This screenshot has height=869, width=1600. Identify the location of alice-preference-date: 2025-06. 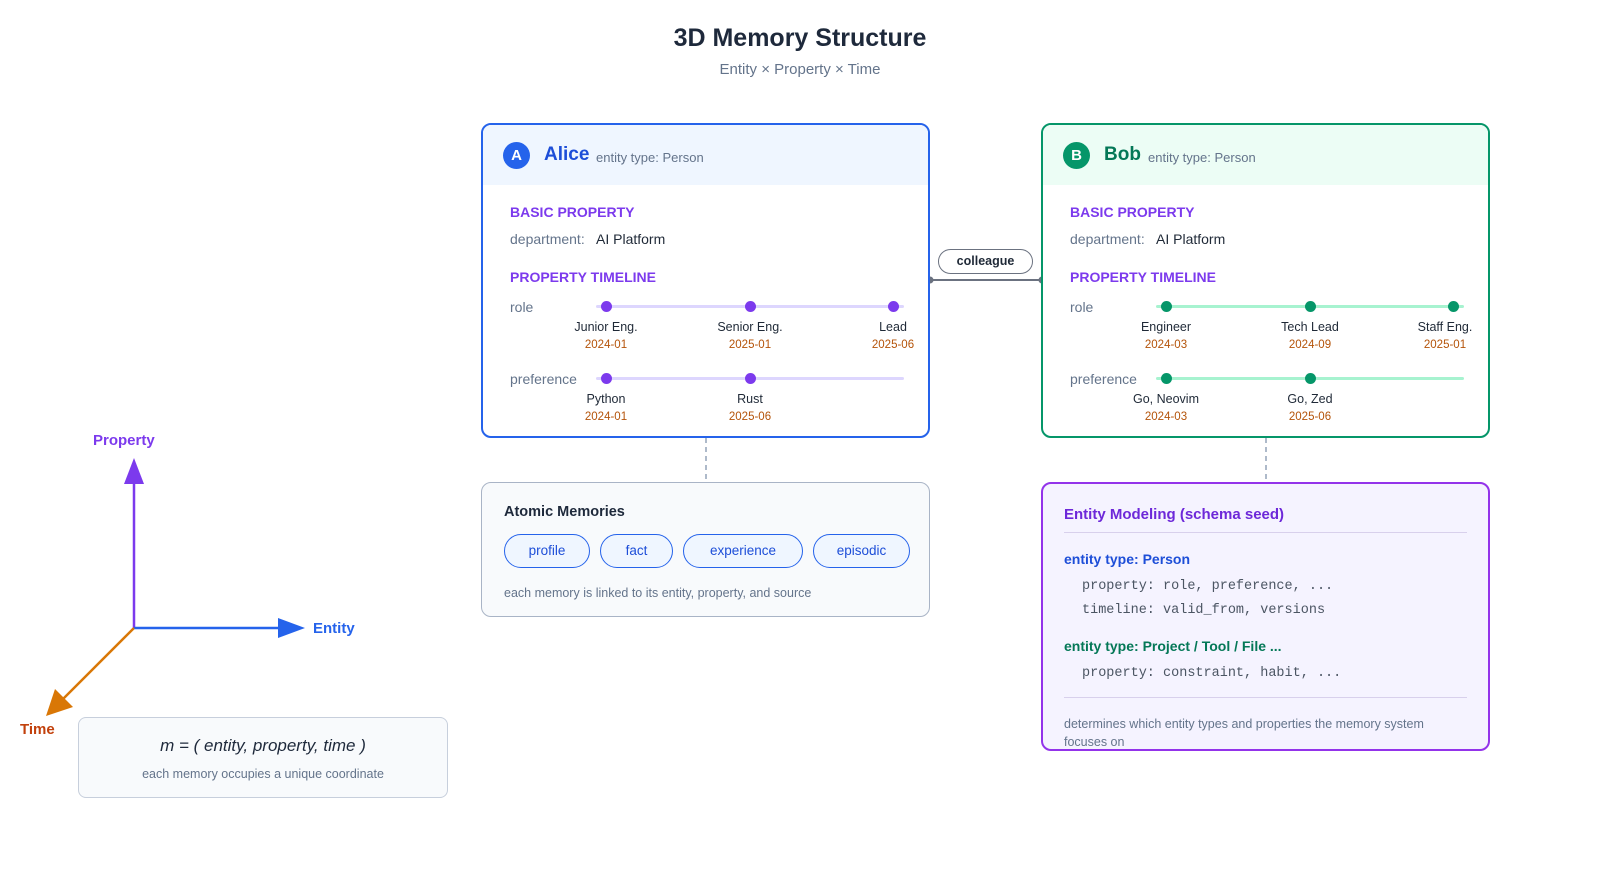
(750, 417).